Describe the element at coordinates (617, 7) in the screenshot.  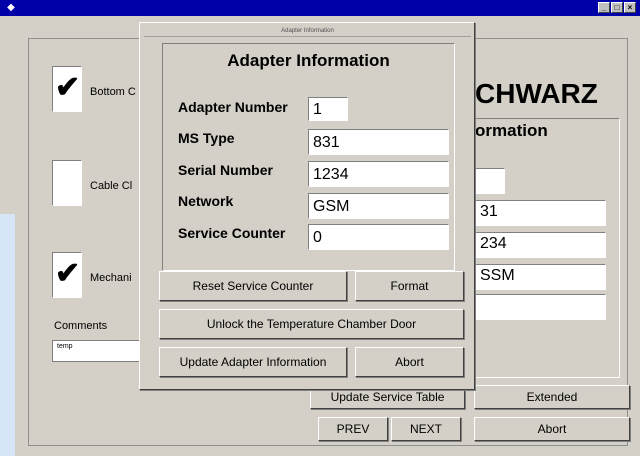
I see `maximize-button: □` at that location.